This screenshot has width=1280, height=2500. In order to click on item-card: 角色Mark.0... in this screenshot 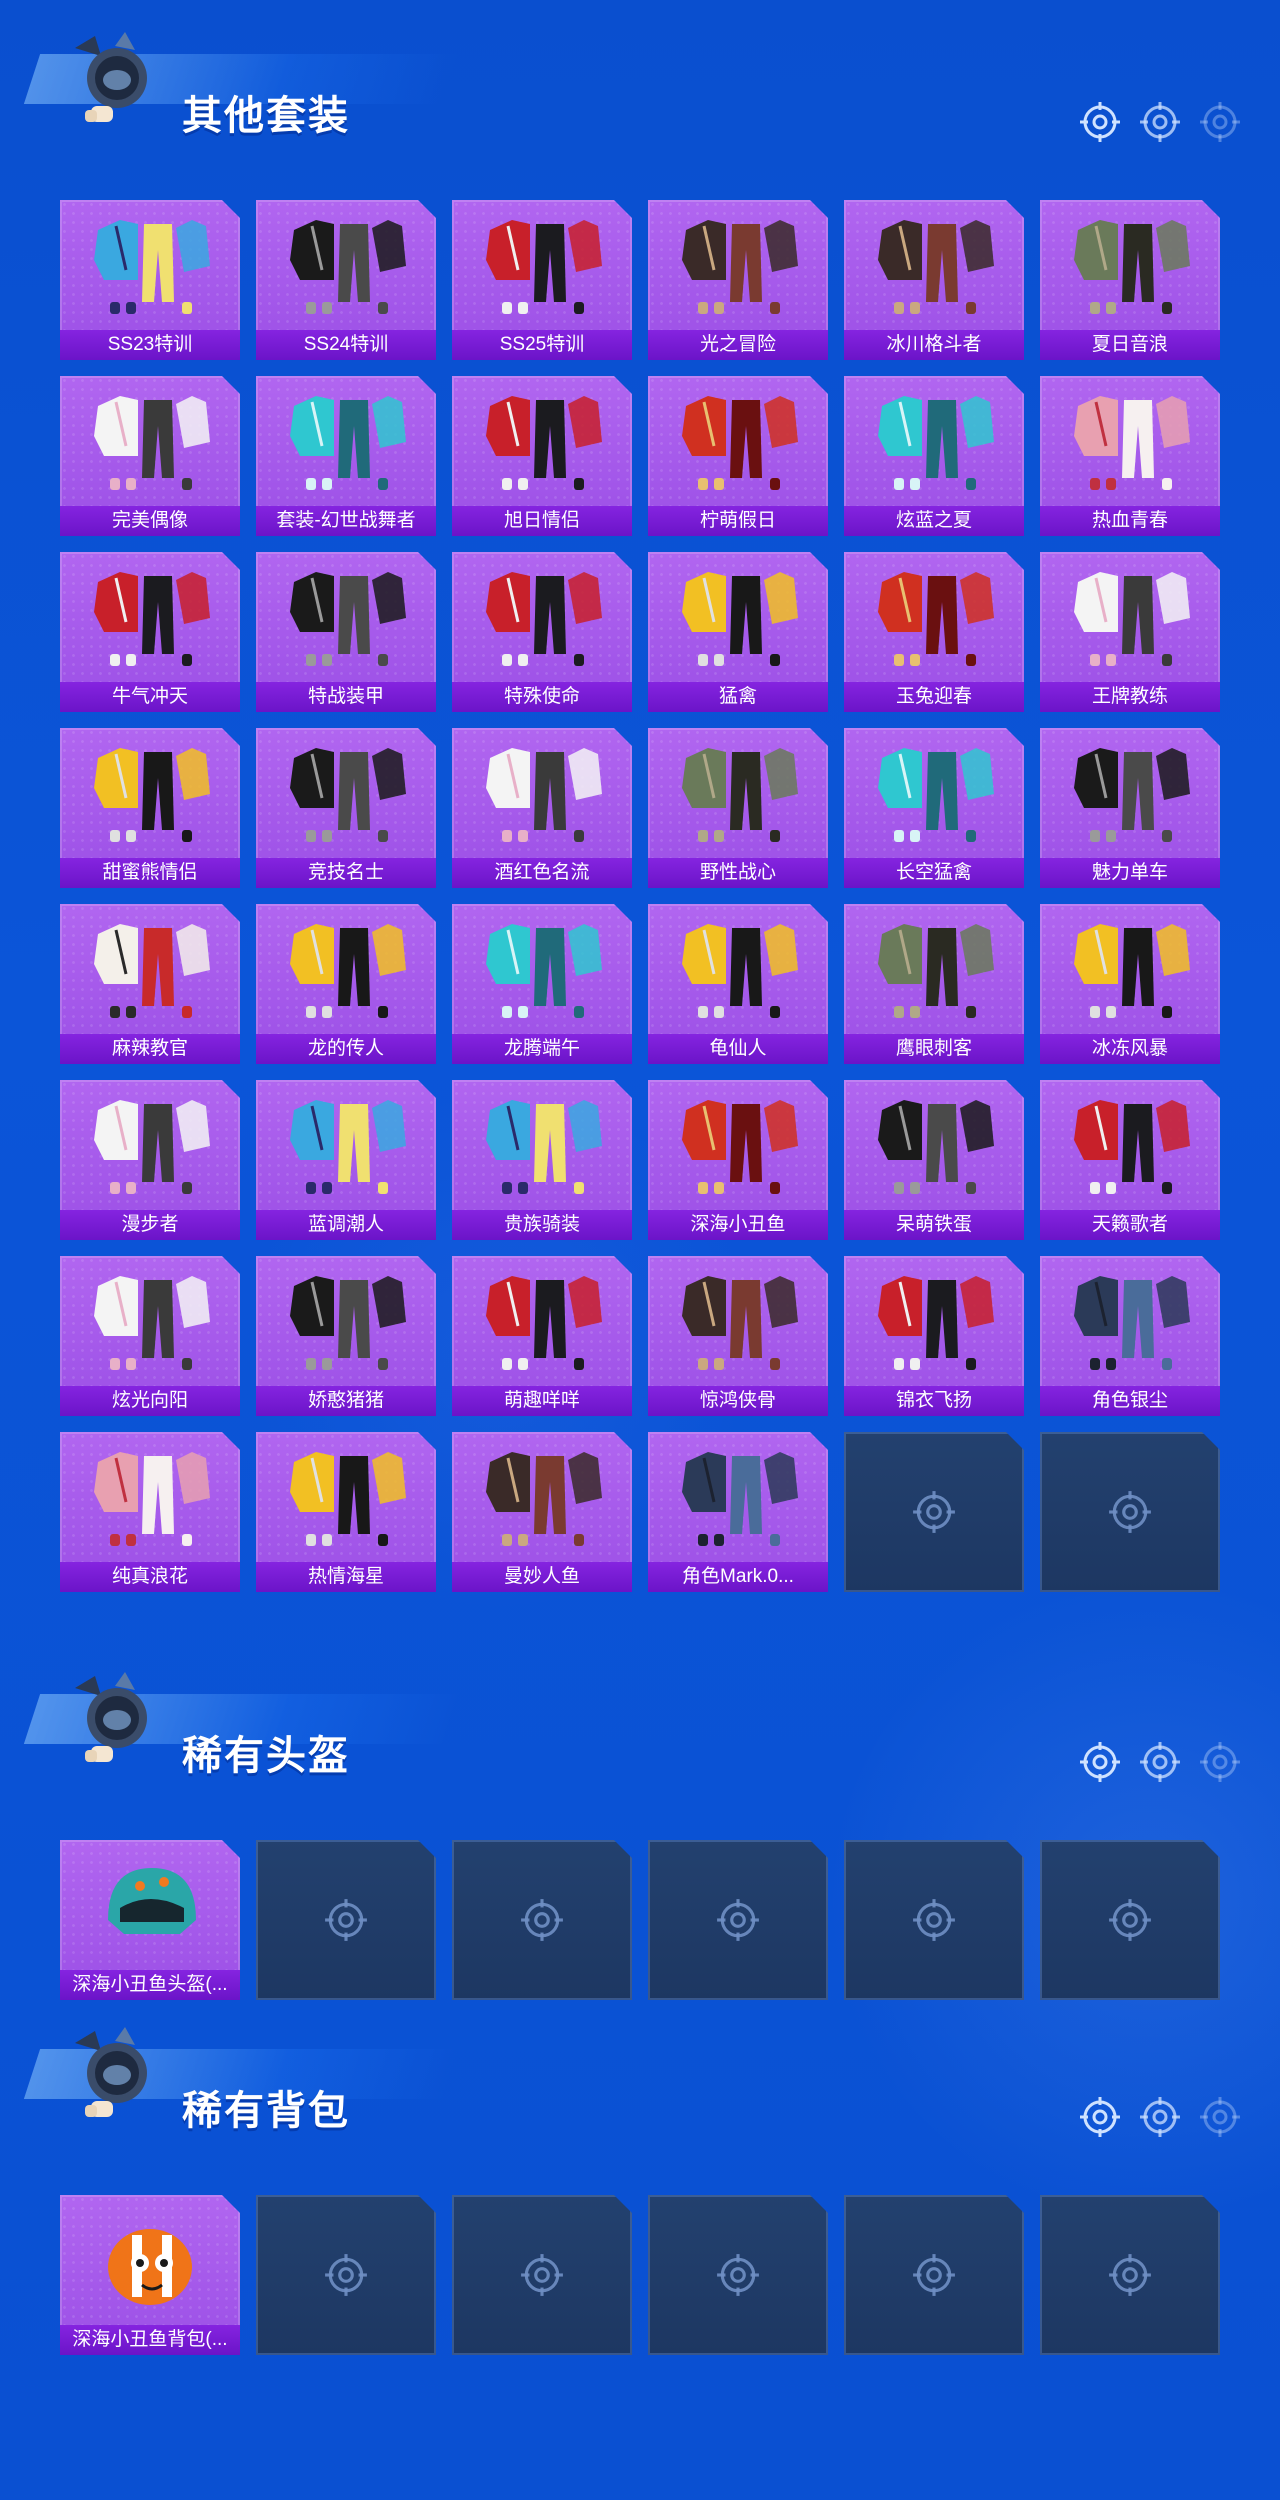, I will do `click(738, 1512)`.